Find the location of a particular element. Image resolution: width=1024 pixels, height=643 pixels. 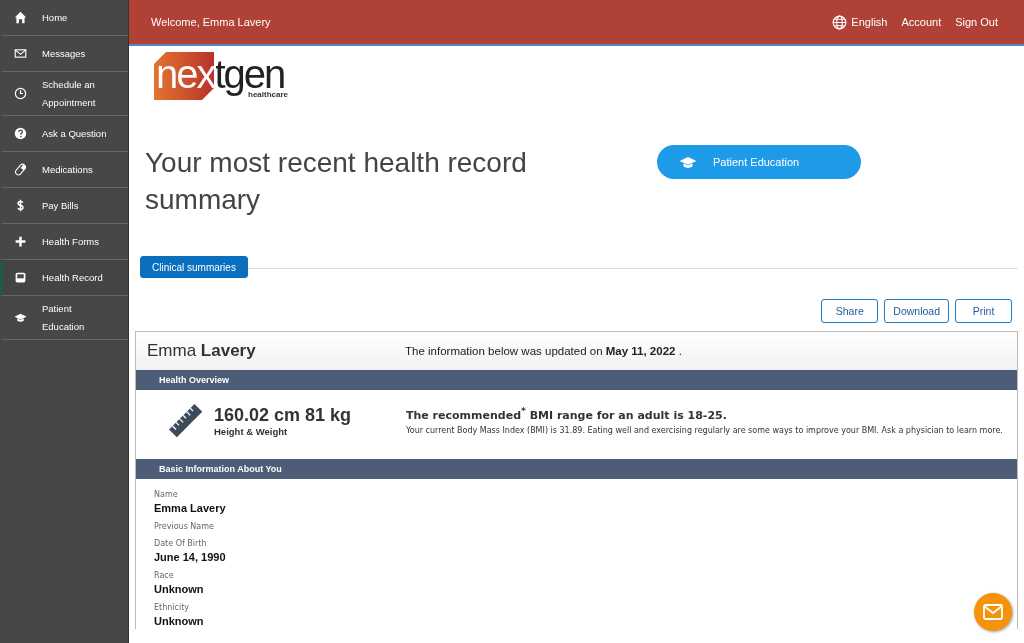

dollar-icon is located at coordinates (20, 205).